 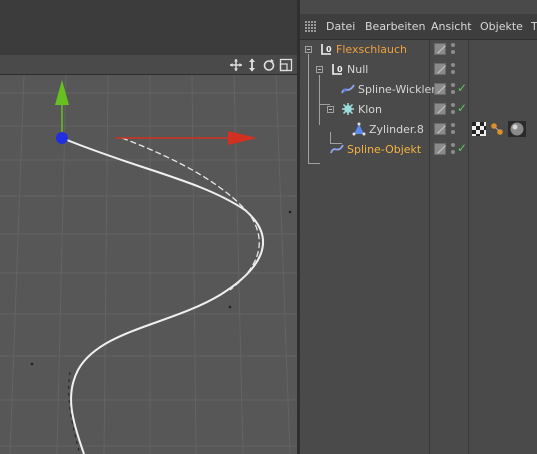 I want to click on pivot-point, so click(x=62, y=138).